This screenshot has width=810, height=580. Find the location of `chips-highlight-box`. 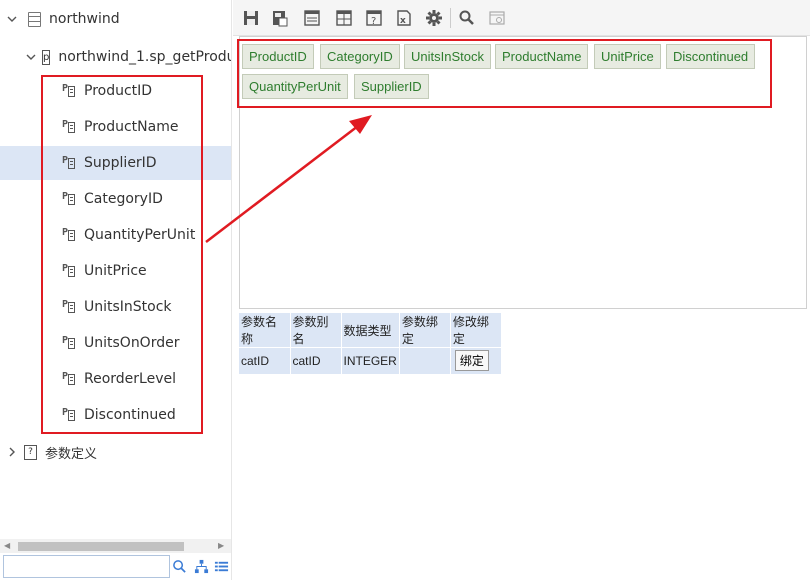

chips-highlight-box is located at coordinates (504, 73).